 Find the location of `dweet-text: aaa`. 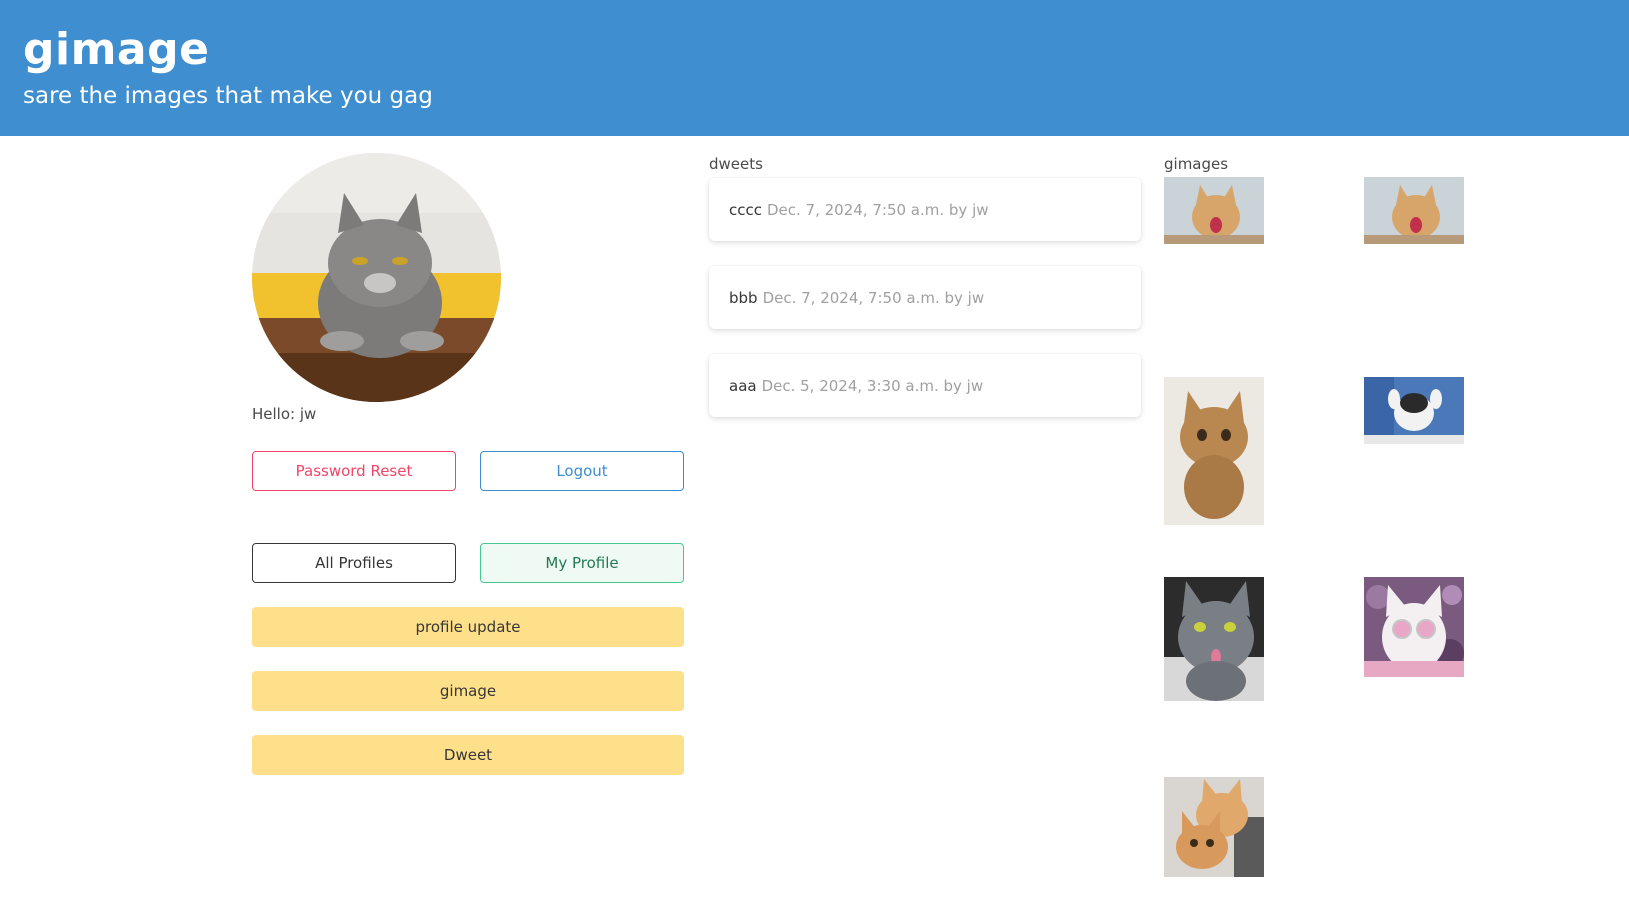

dweet-text: aaa is located at coordinates (743, 385).